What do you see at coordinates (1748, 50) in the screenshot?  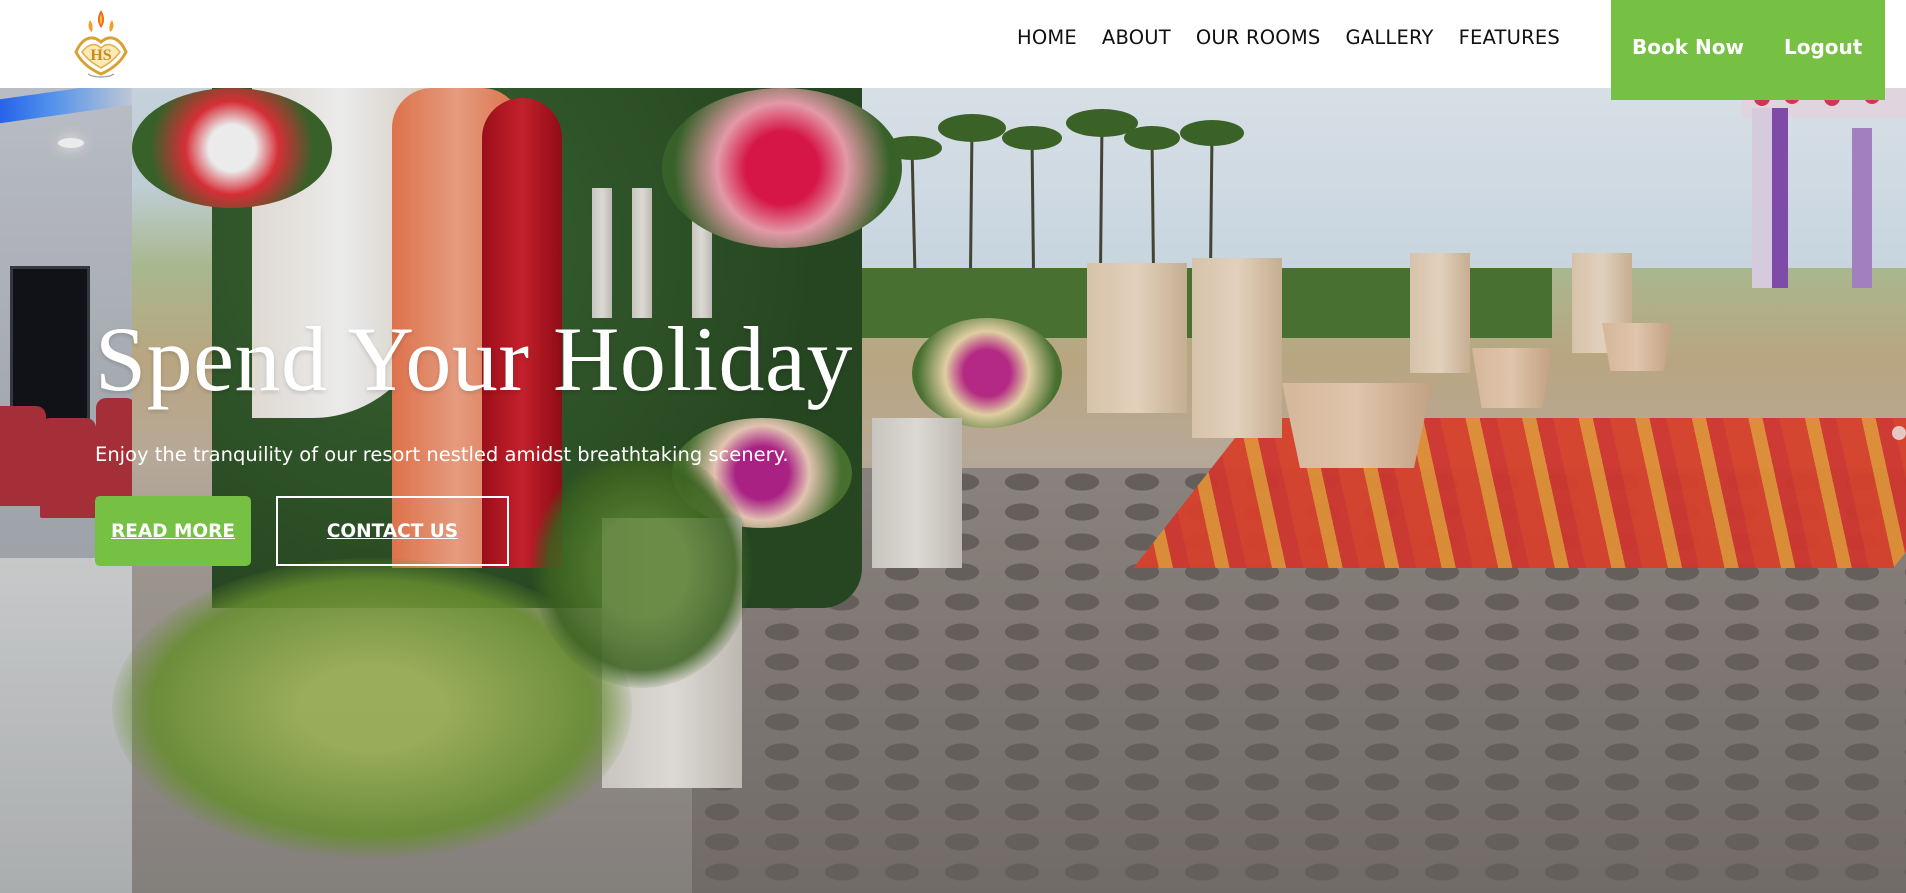 I see `header-cta-box: Book Now Logout` at bounding box center [1748, 50].